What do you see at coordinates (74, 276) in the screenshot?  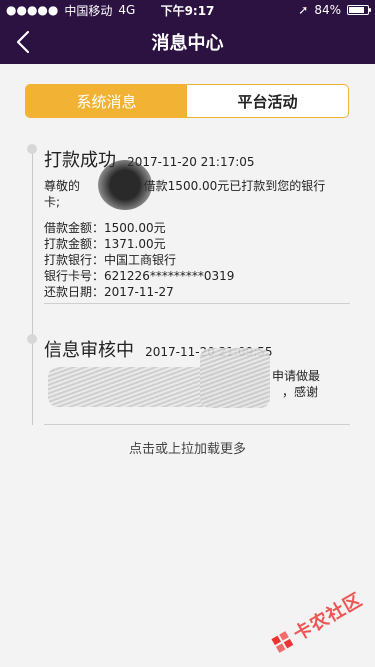 I see `detail-label: 银行卡号：` at bounding box center [74, 276].